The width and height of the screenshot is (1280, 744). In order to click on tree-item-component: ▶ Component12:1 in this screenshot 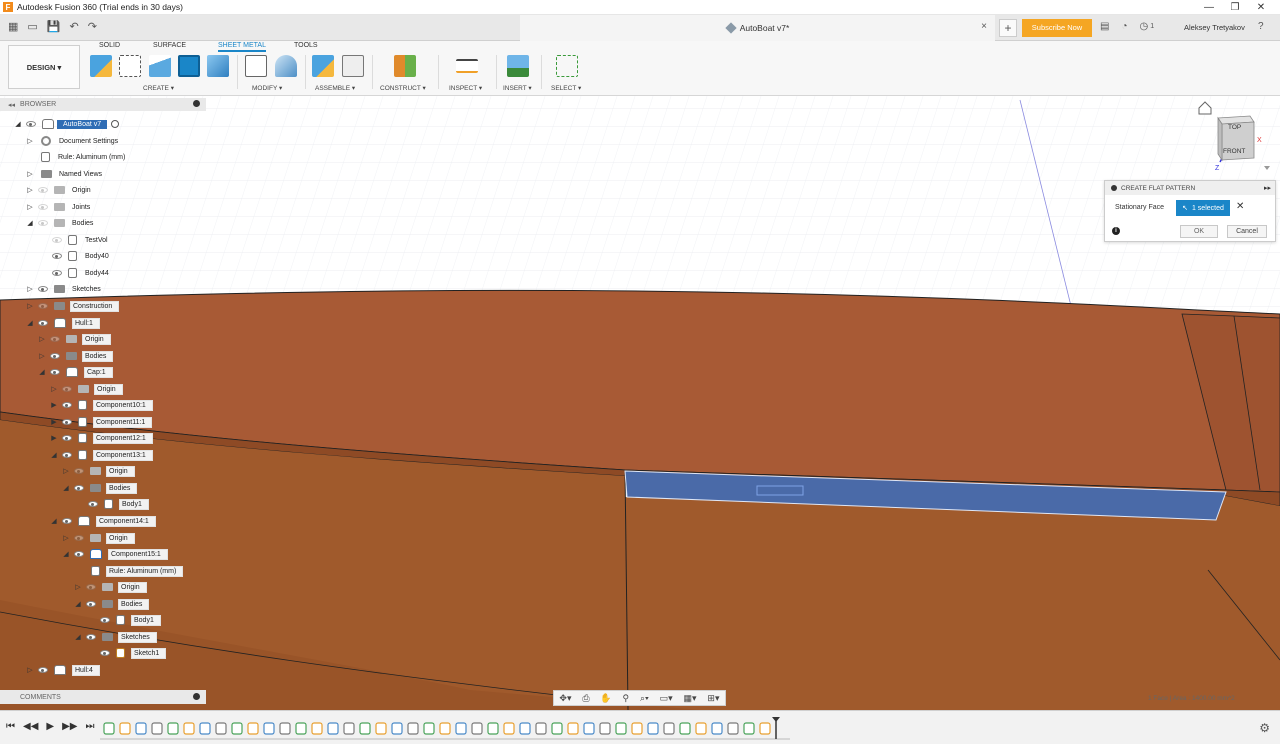, I will do `click(101, 438)`.